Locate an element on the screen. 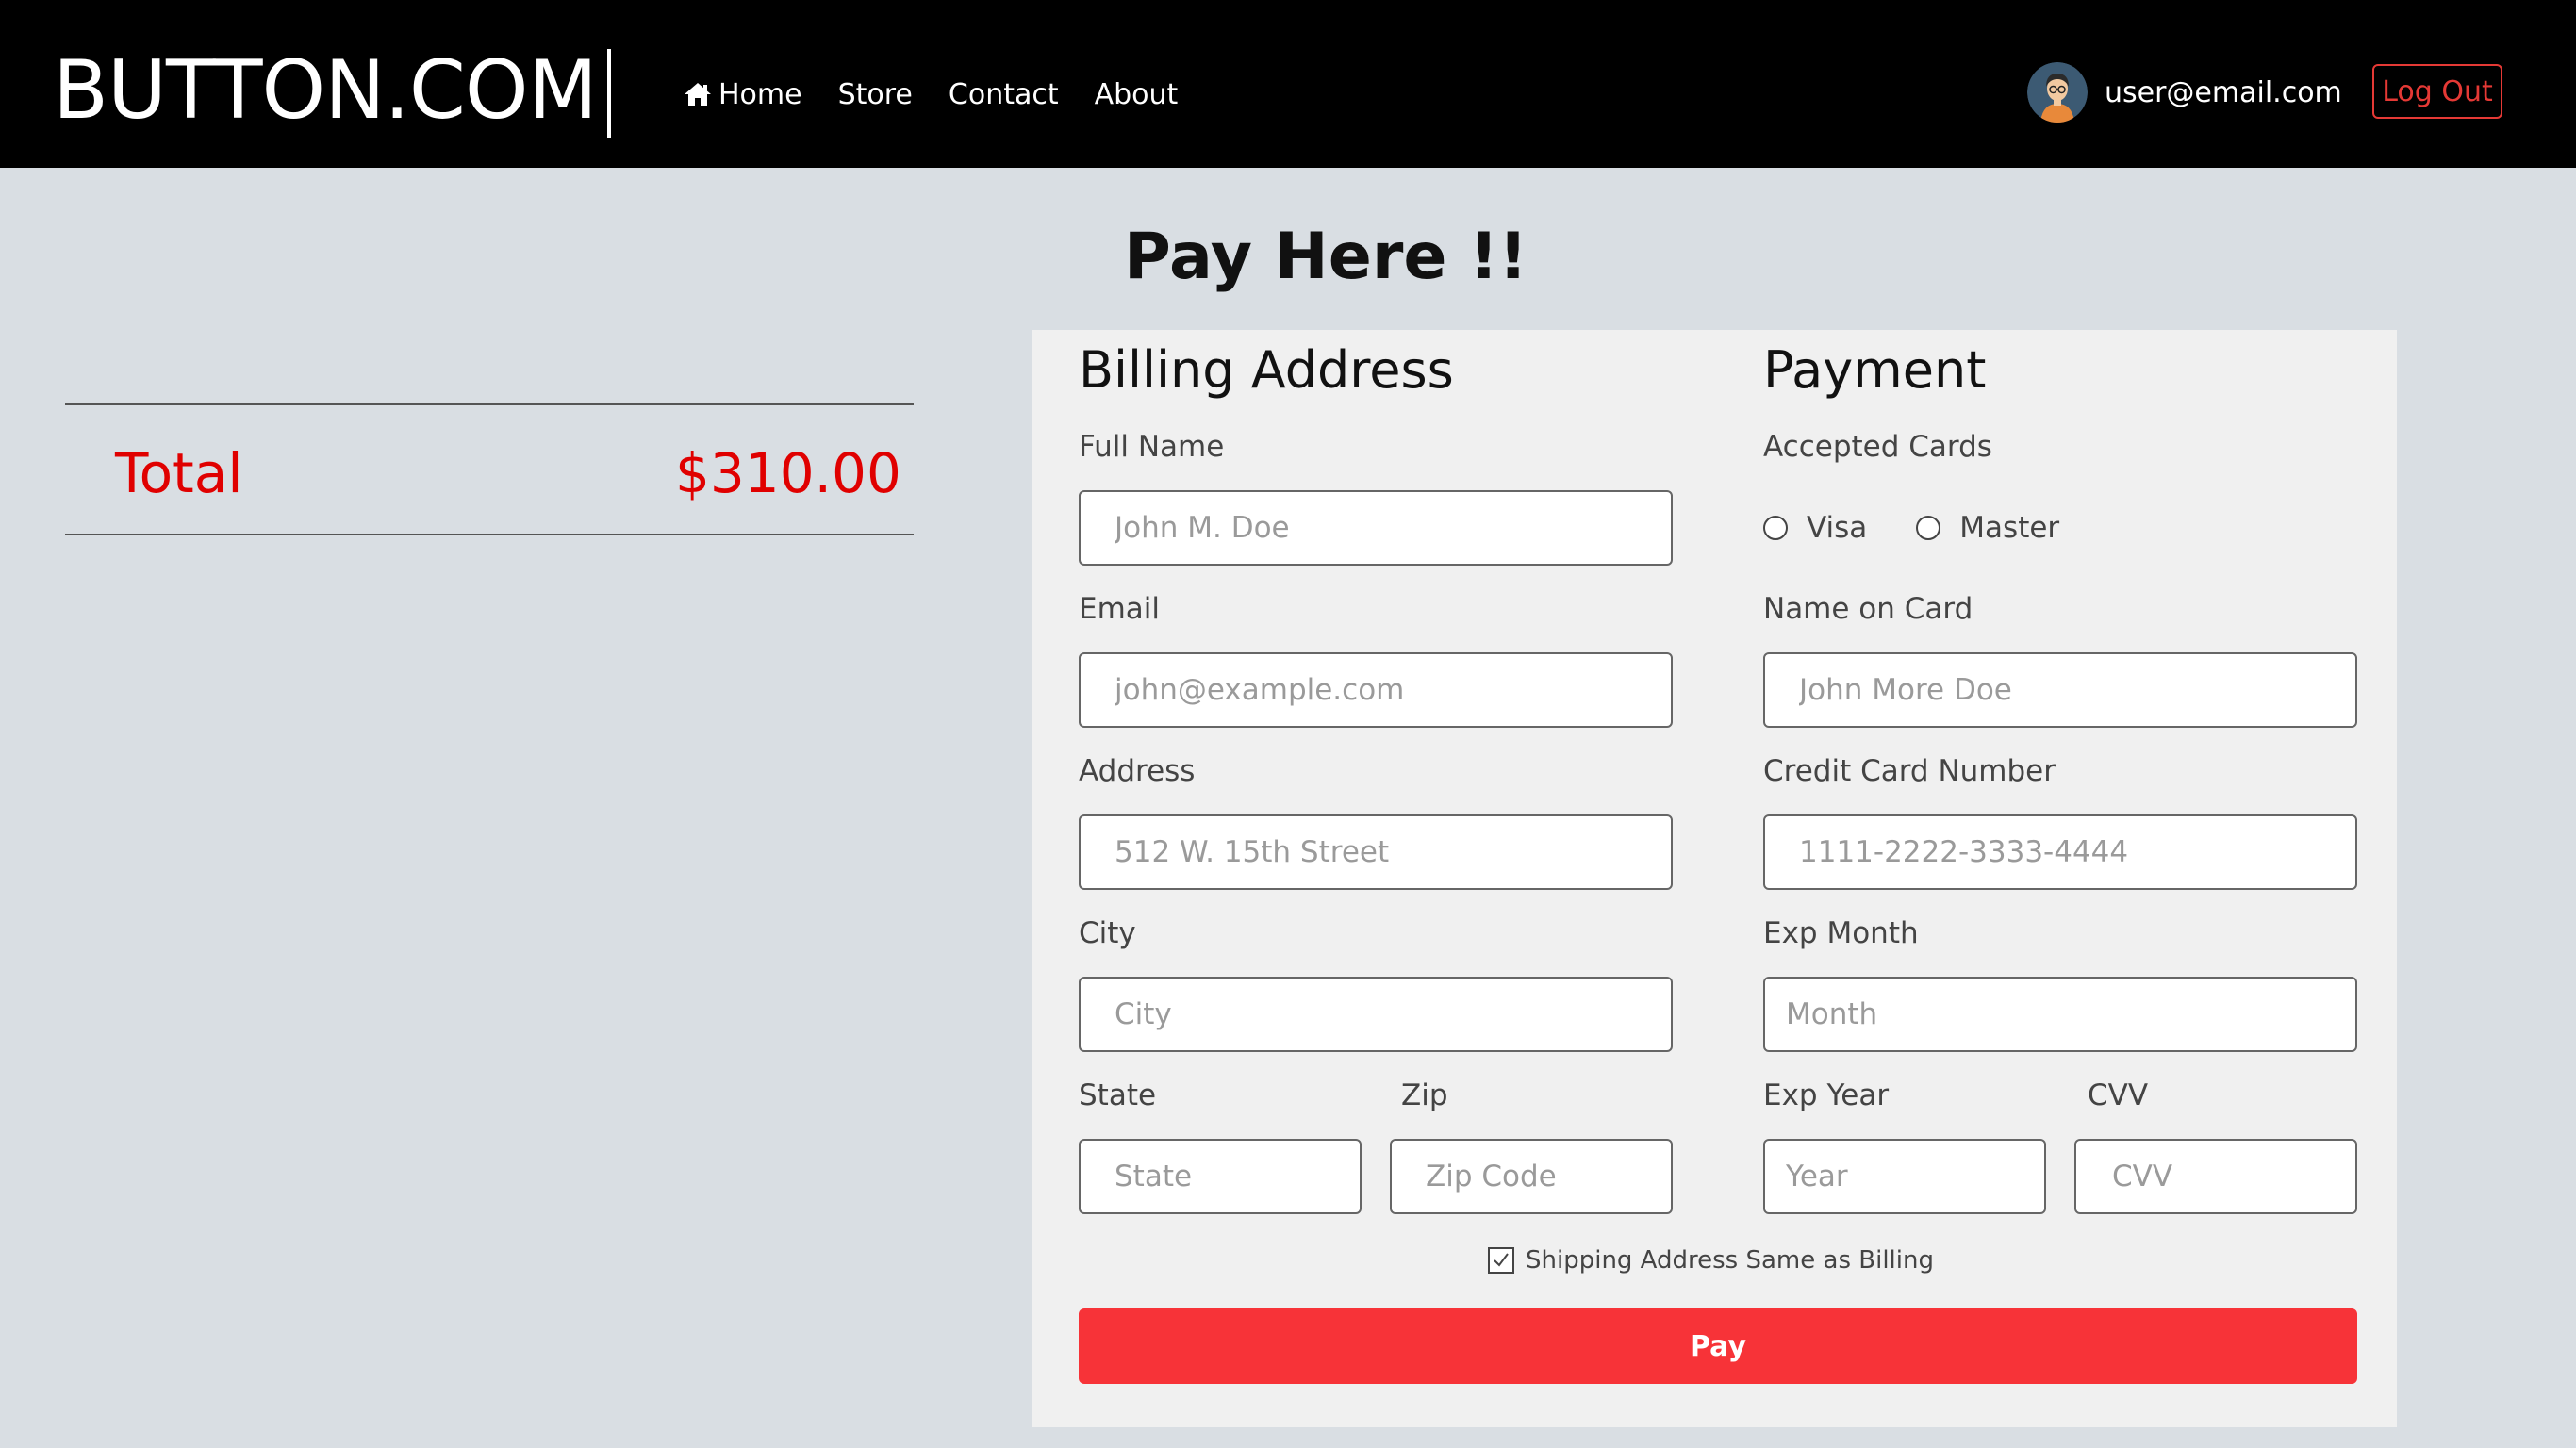 This screenshot has width=2576, height=1448. logout-button: Log Out is located at coordinates (2437, 91).